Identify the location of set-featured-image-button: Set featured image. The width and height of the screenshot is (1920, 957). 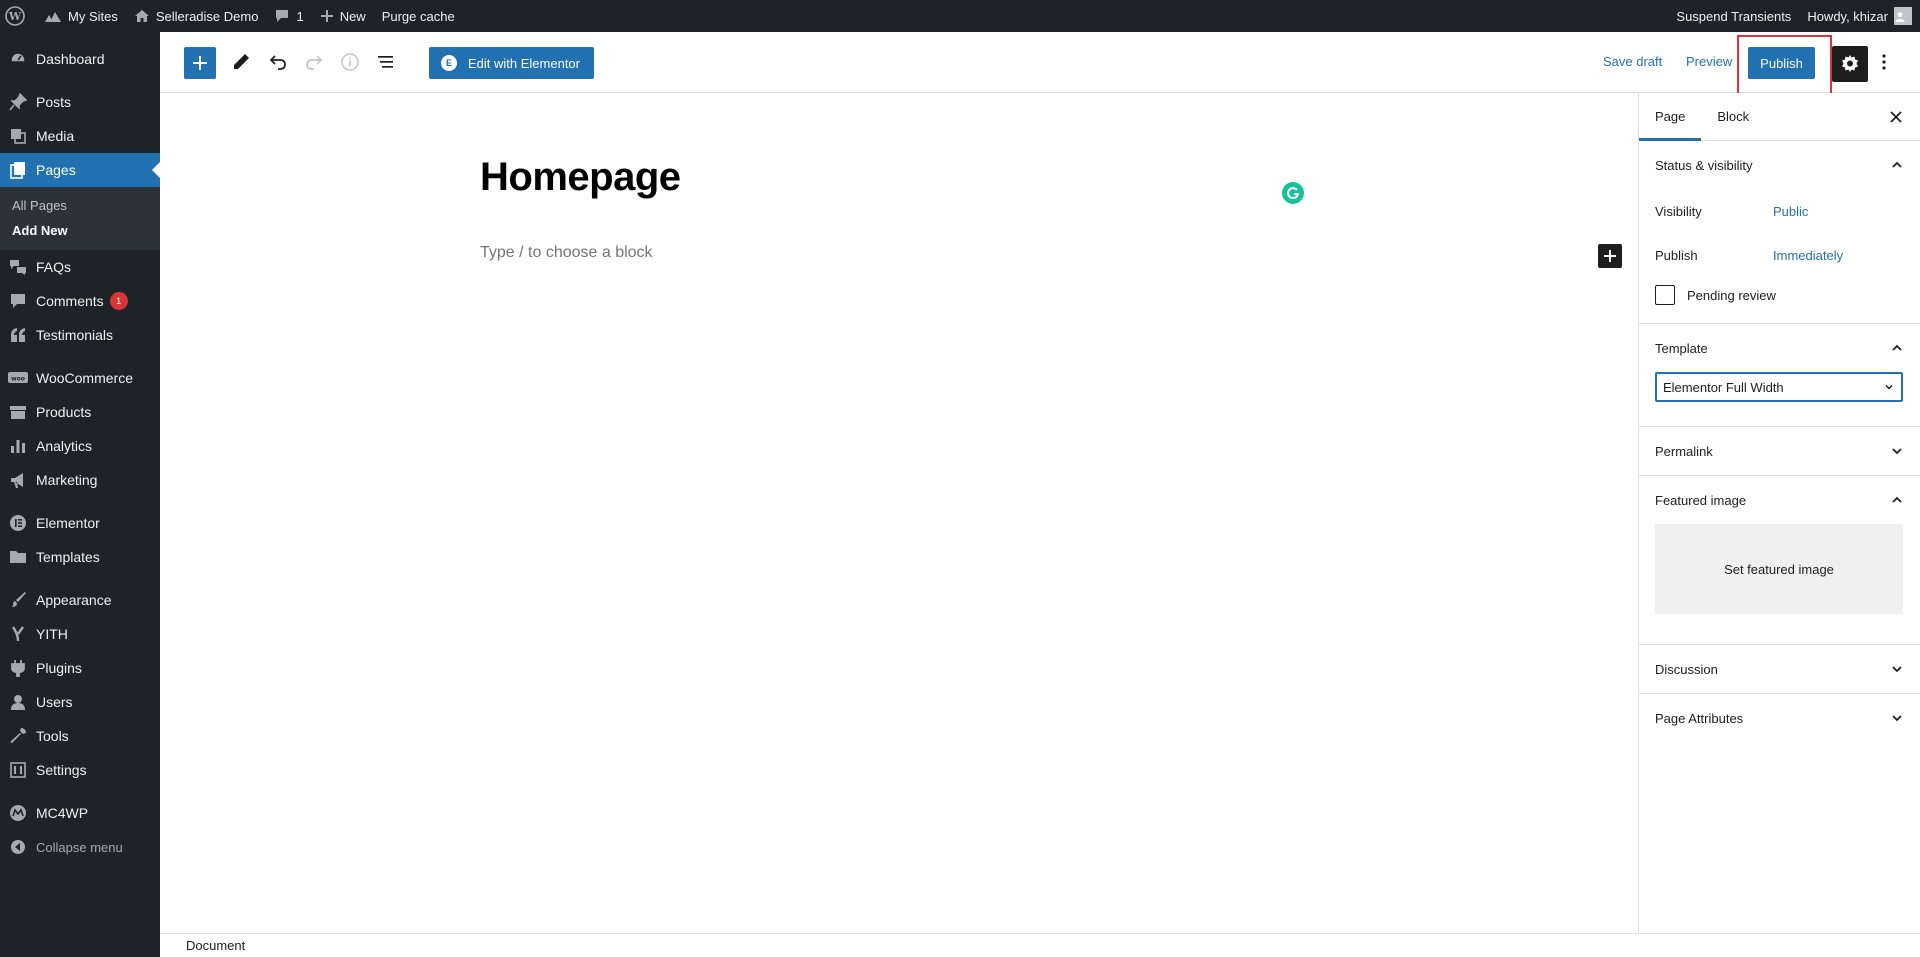
(1779, 569).